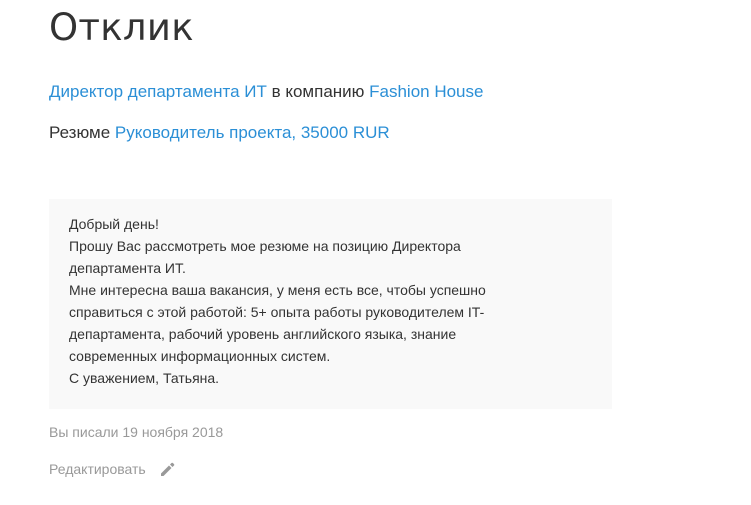  What do you see at coordinates (97, 469) in the screenshot?
I see `edit-label: Редактировать` at bounding box center [97, 469].